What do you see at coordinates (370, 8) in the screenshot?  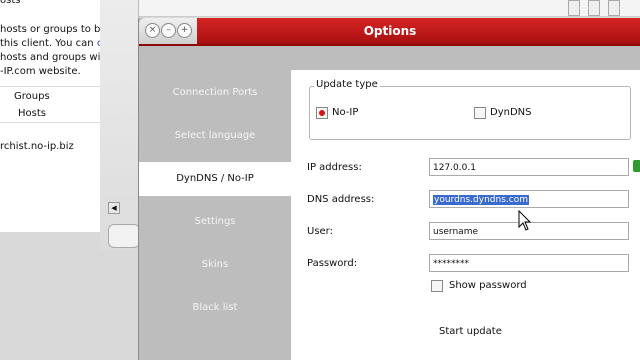 I see `background-window-titlebar` at bounding box center [370, 8].